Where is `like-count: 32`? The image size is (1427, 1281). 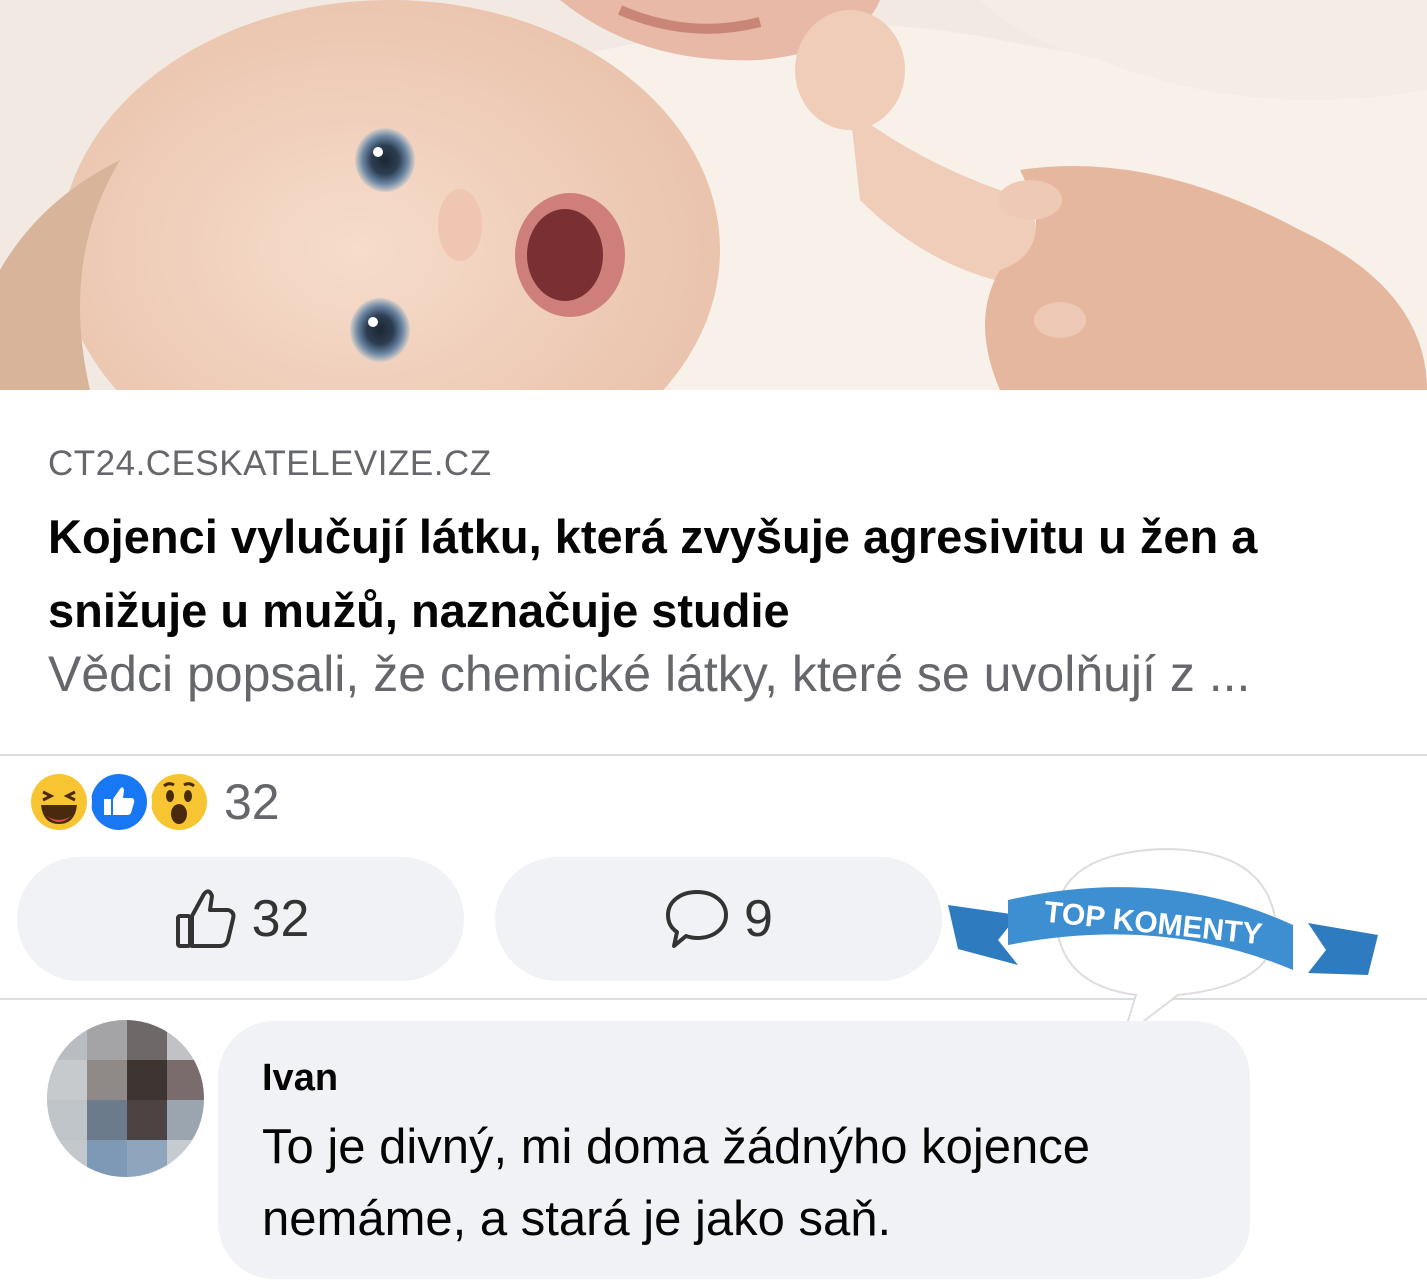 like-count: 32 is located at coordinates (280, 919).